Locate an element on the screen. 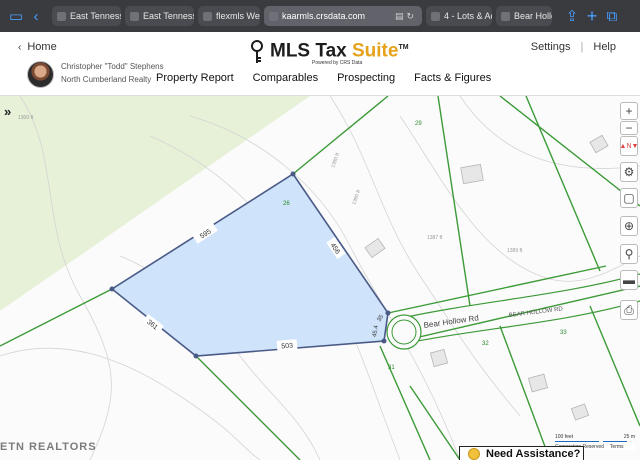 The height and width of the screenshot is (460, 640). avatar is located at coordinates (40, 74).